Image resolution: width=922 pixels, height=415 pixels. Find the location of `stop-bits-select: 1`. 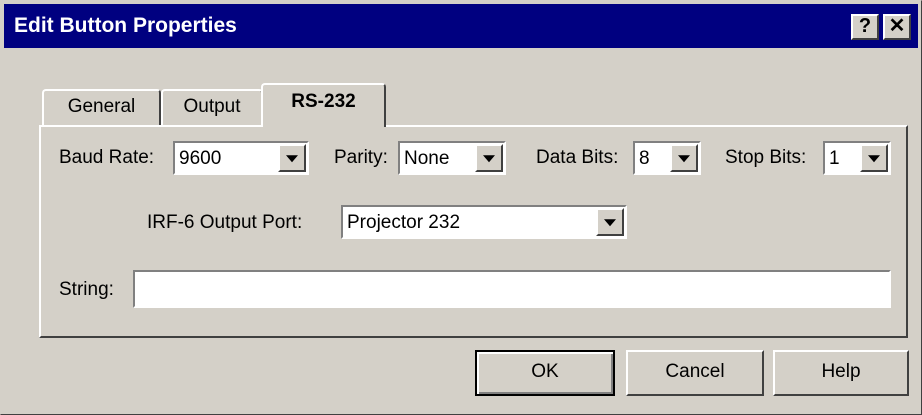

stop-bits-select: 1 is located at coordinates (857, 158).